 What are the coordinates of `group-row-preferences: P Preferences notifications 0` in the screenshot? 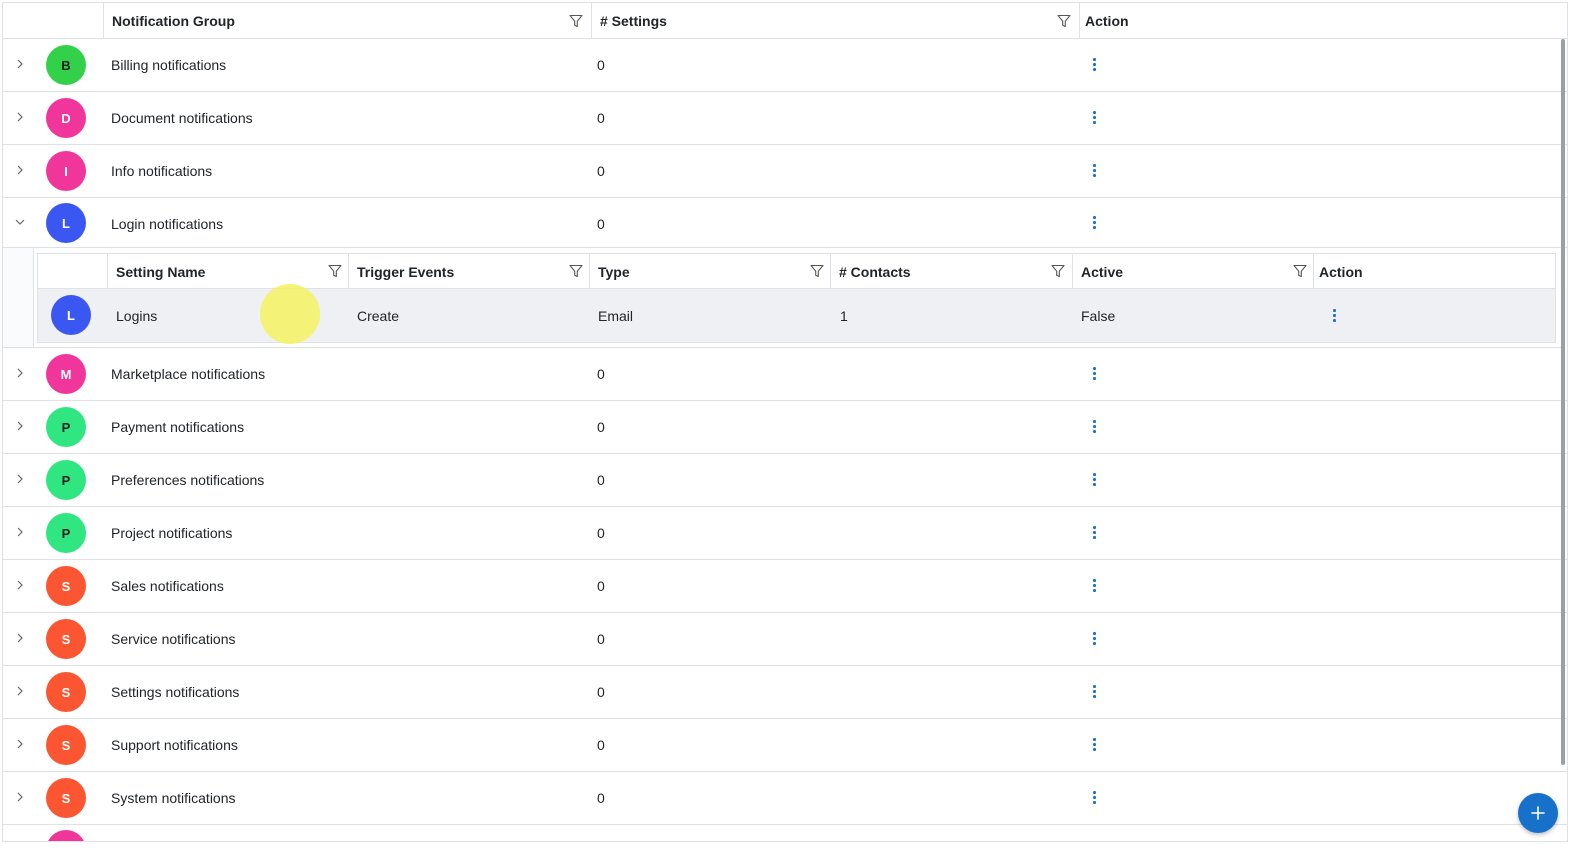 It's located at (785, 480).